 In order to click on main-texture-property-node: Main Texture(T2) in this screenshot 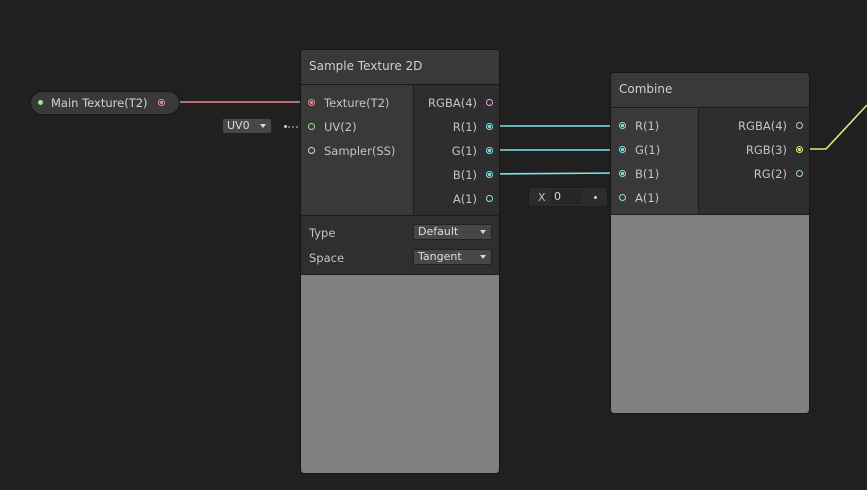, I will do `click(105, 103)`.